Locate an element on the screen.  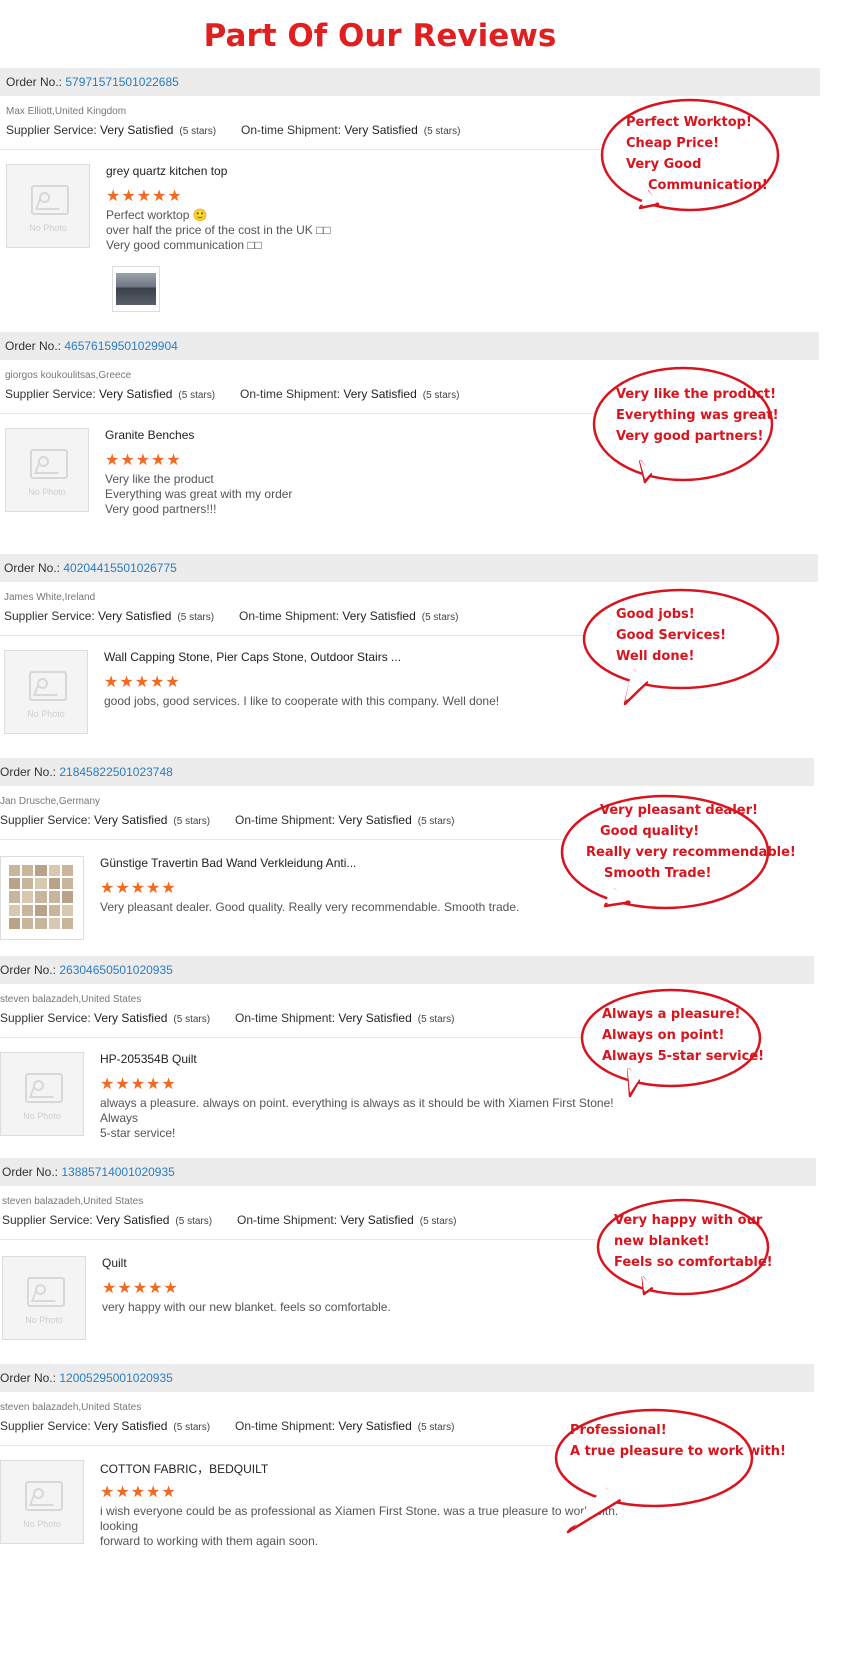
bubble-line: Feels so comfortable! is located at coordinates (693, 1262).